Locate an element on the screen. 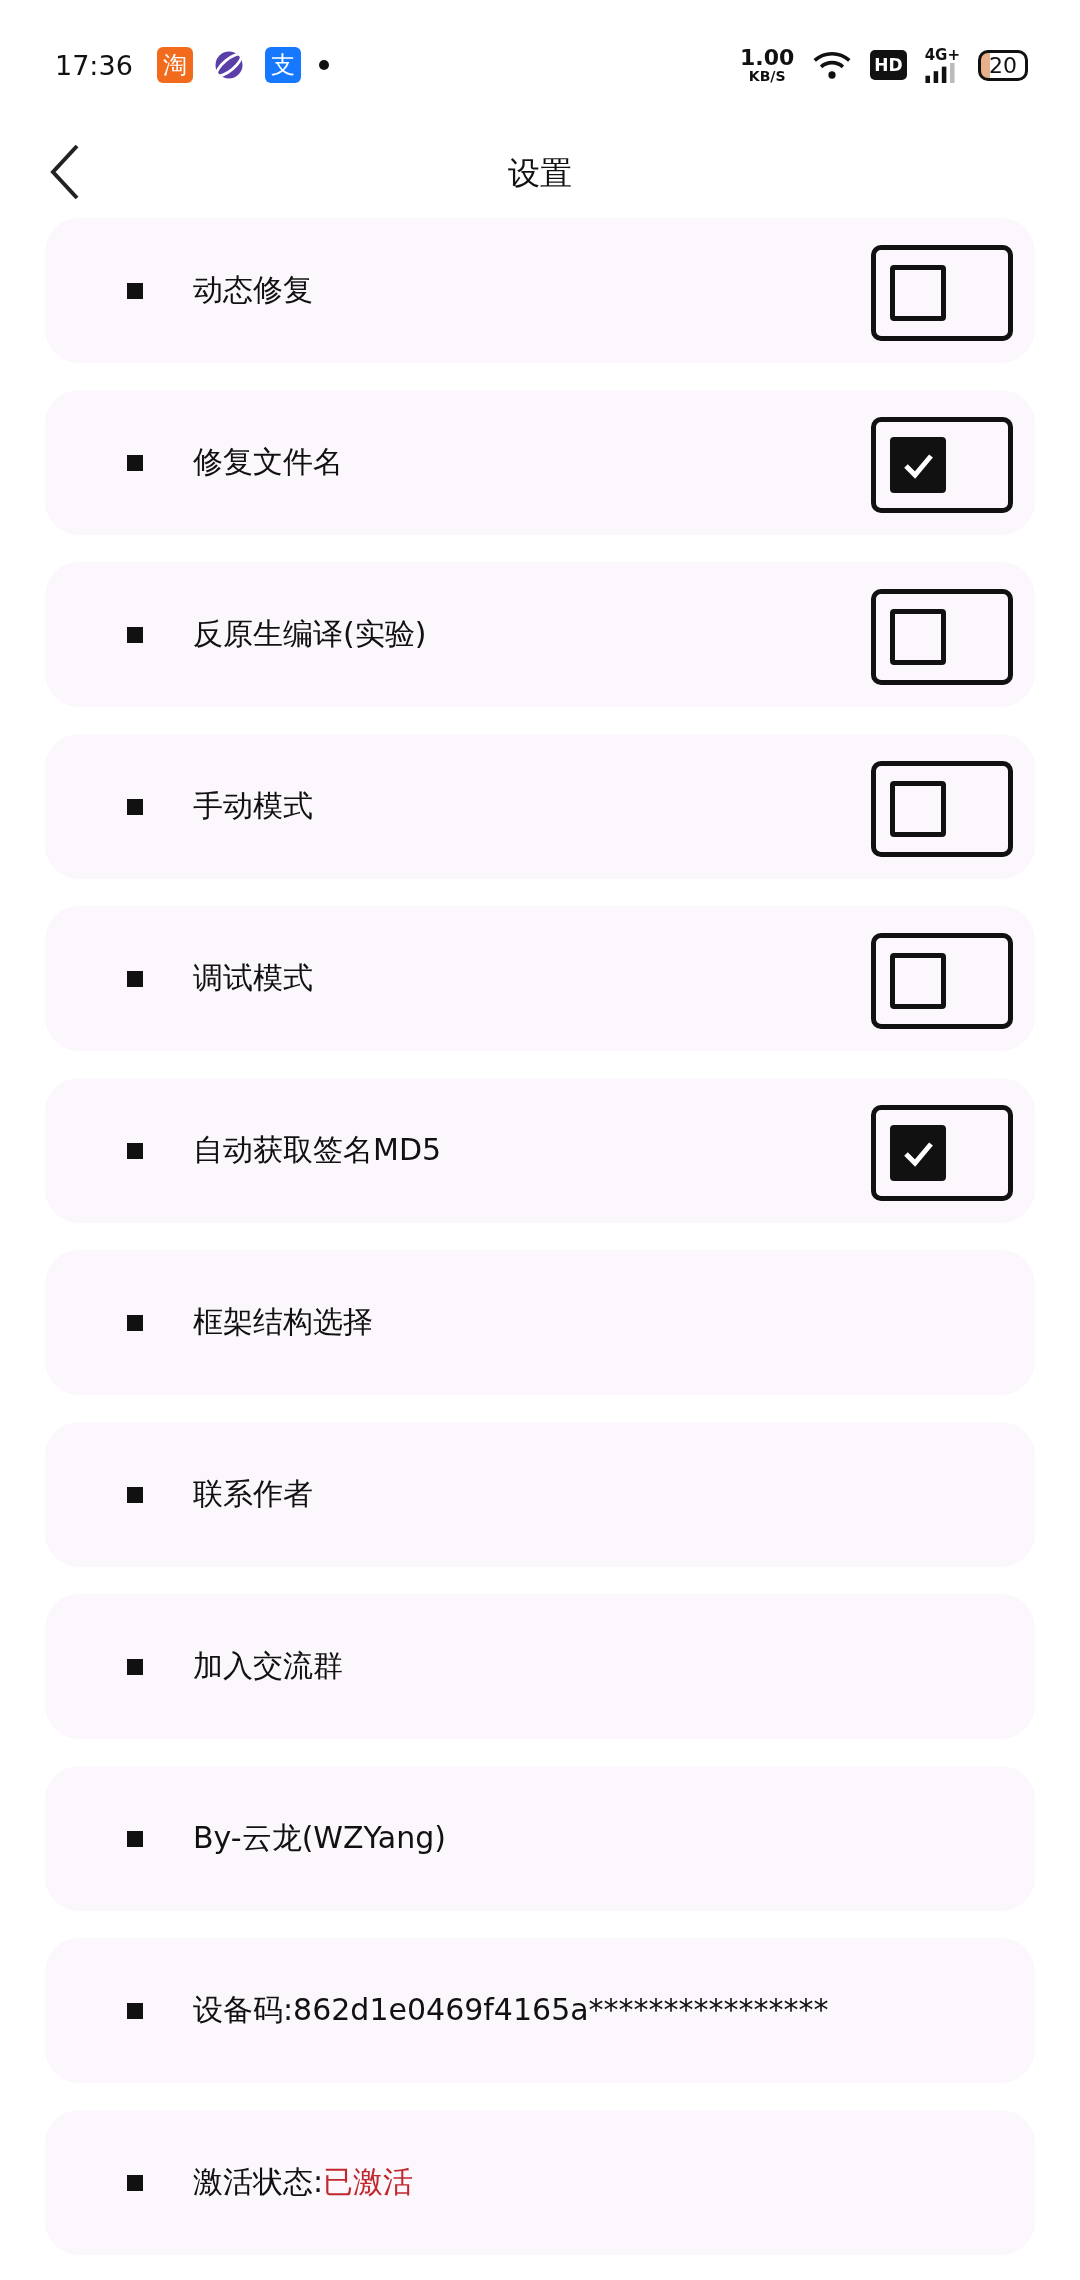 The image size is (1080, 2280). app-notification-icon: 支 is located at coordinates (282, 65).